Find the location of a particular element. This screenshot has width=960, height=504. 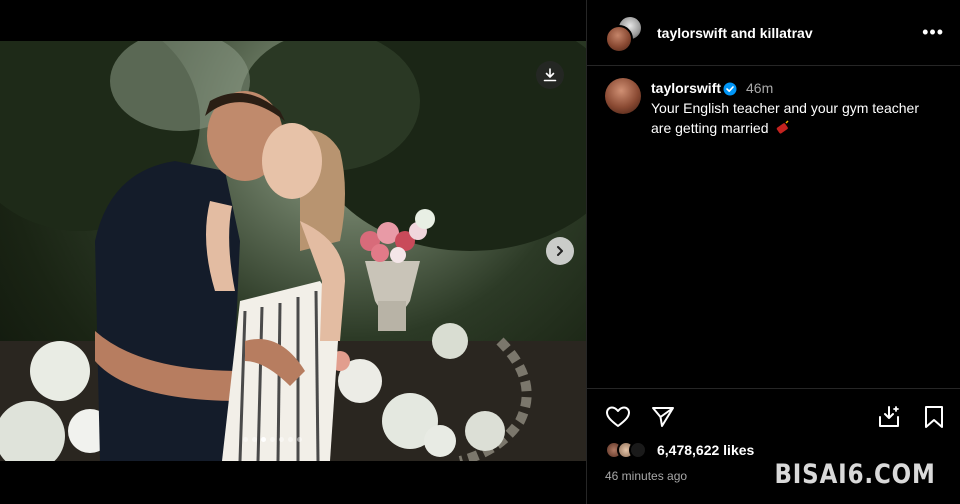

likes-summary: 6,478,622 likes is located at coordinates (679, 450).